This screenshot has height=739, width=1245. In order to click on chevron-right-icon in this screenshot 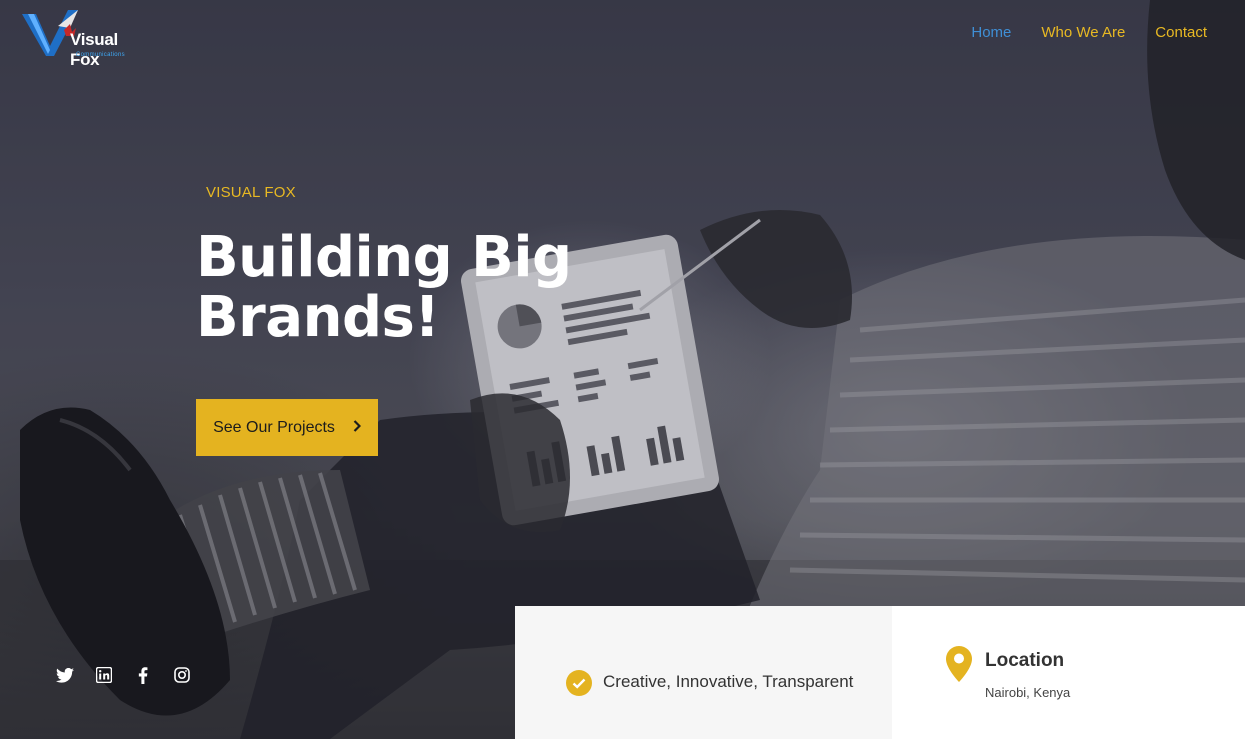, I will do `click(357, 427)`.